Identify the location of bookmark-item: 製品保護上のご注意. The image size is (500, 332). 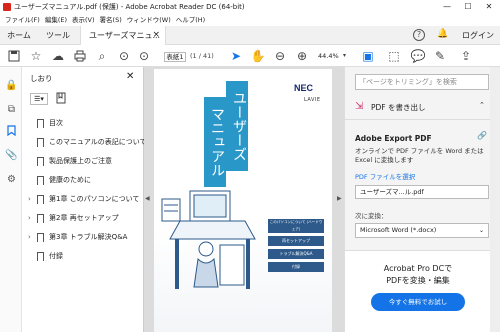
(70, 161).